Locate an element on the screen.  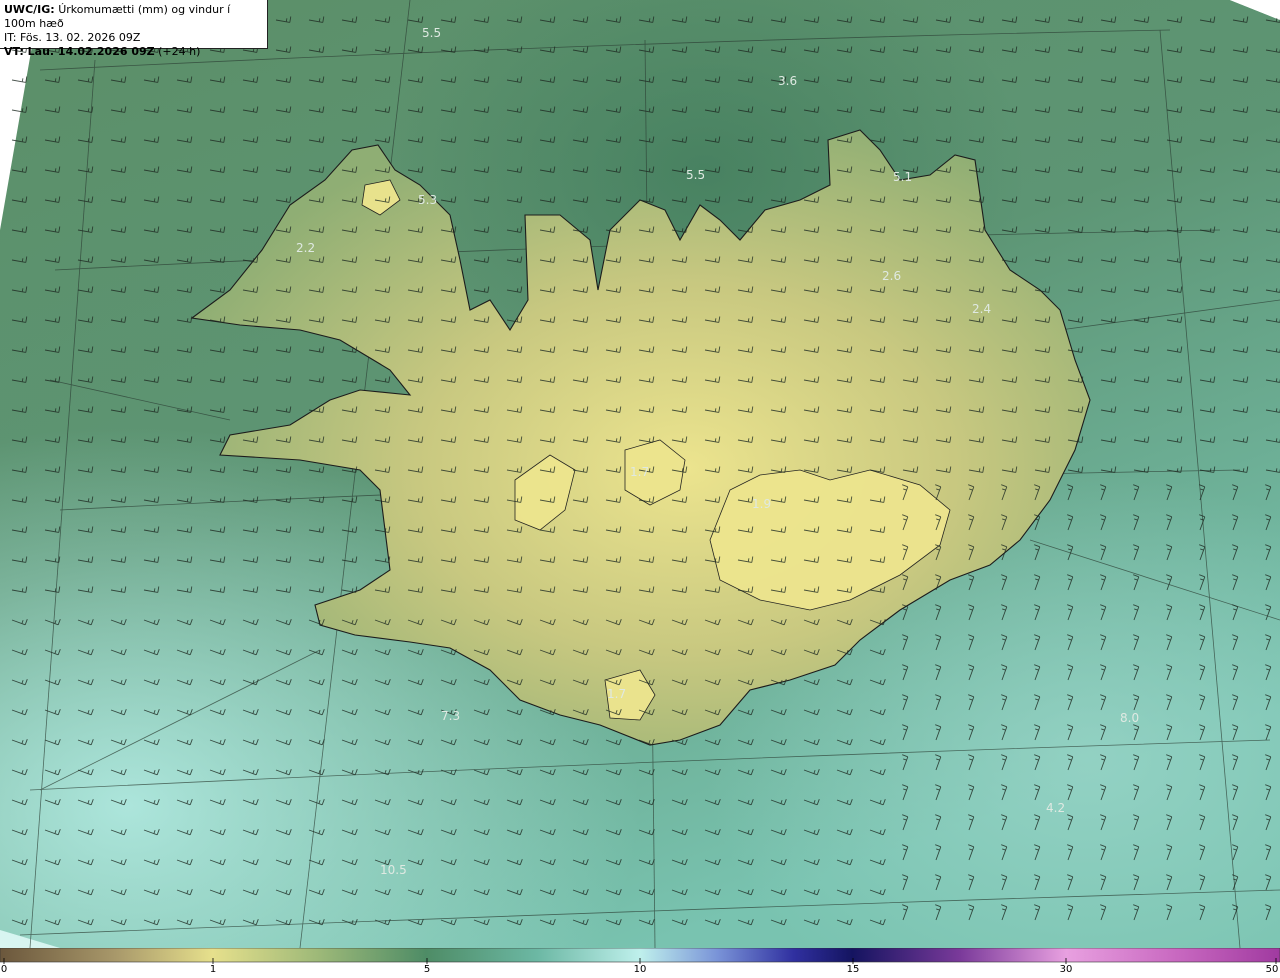
colorbar-tick-label: 0 is located at coordinates (4, 969).